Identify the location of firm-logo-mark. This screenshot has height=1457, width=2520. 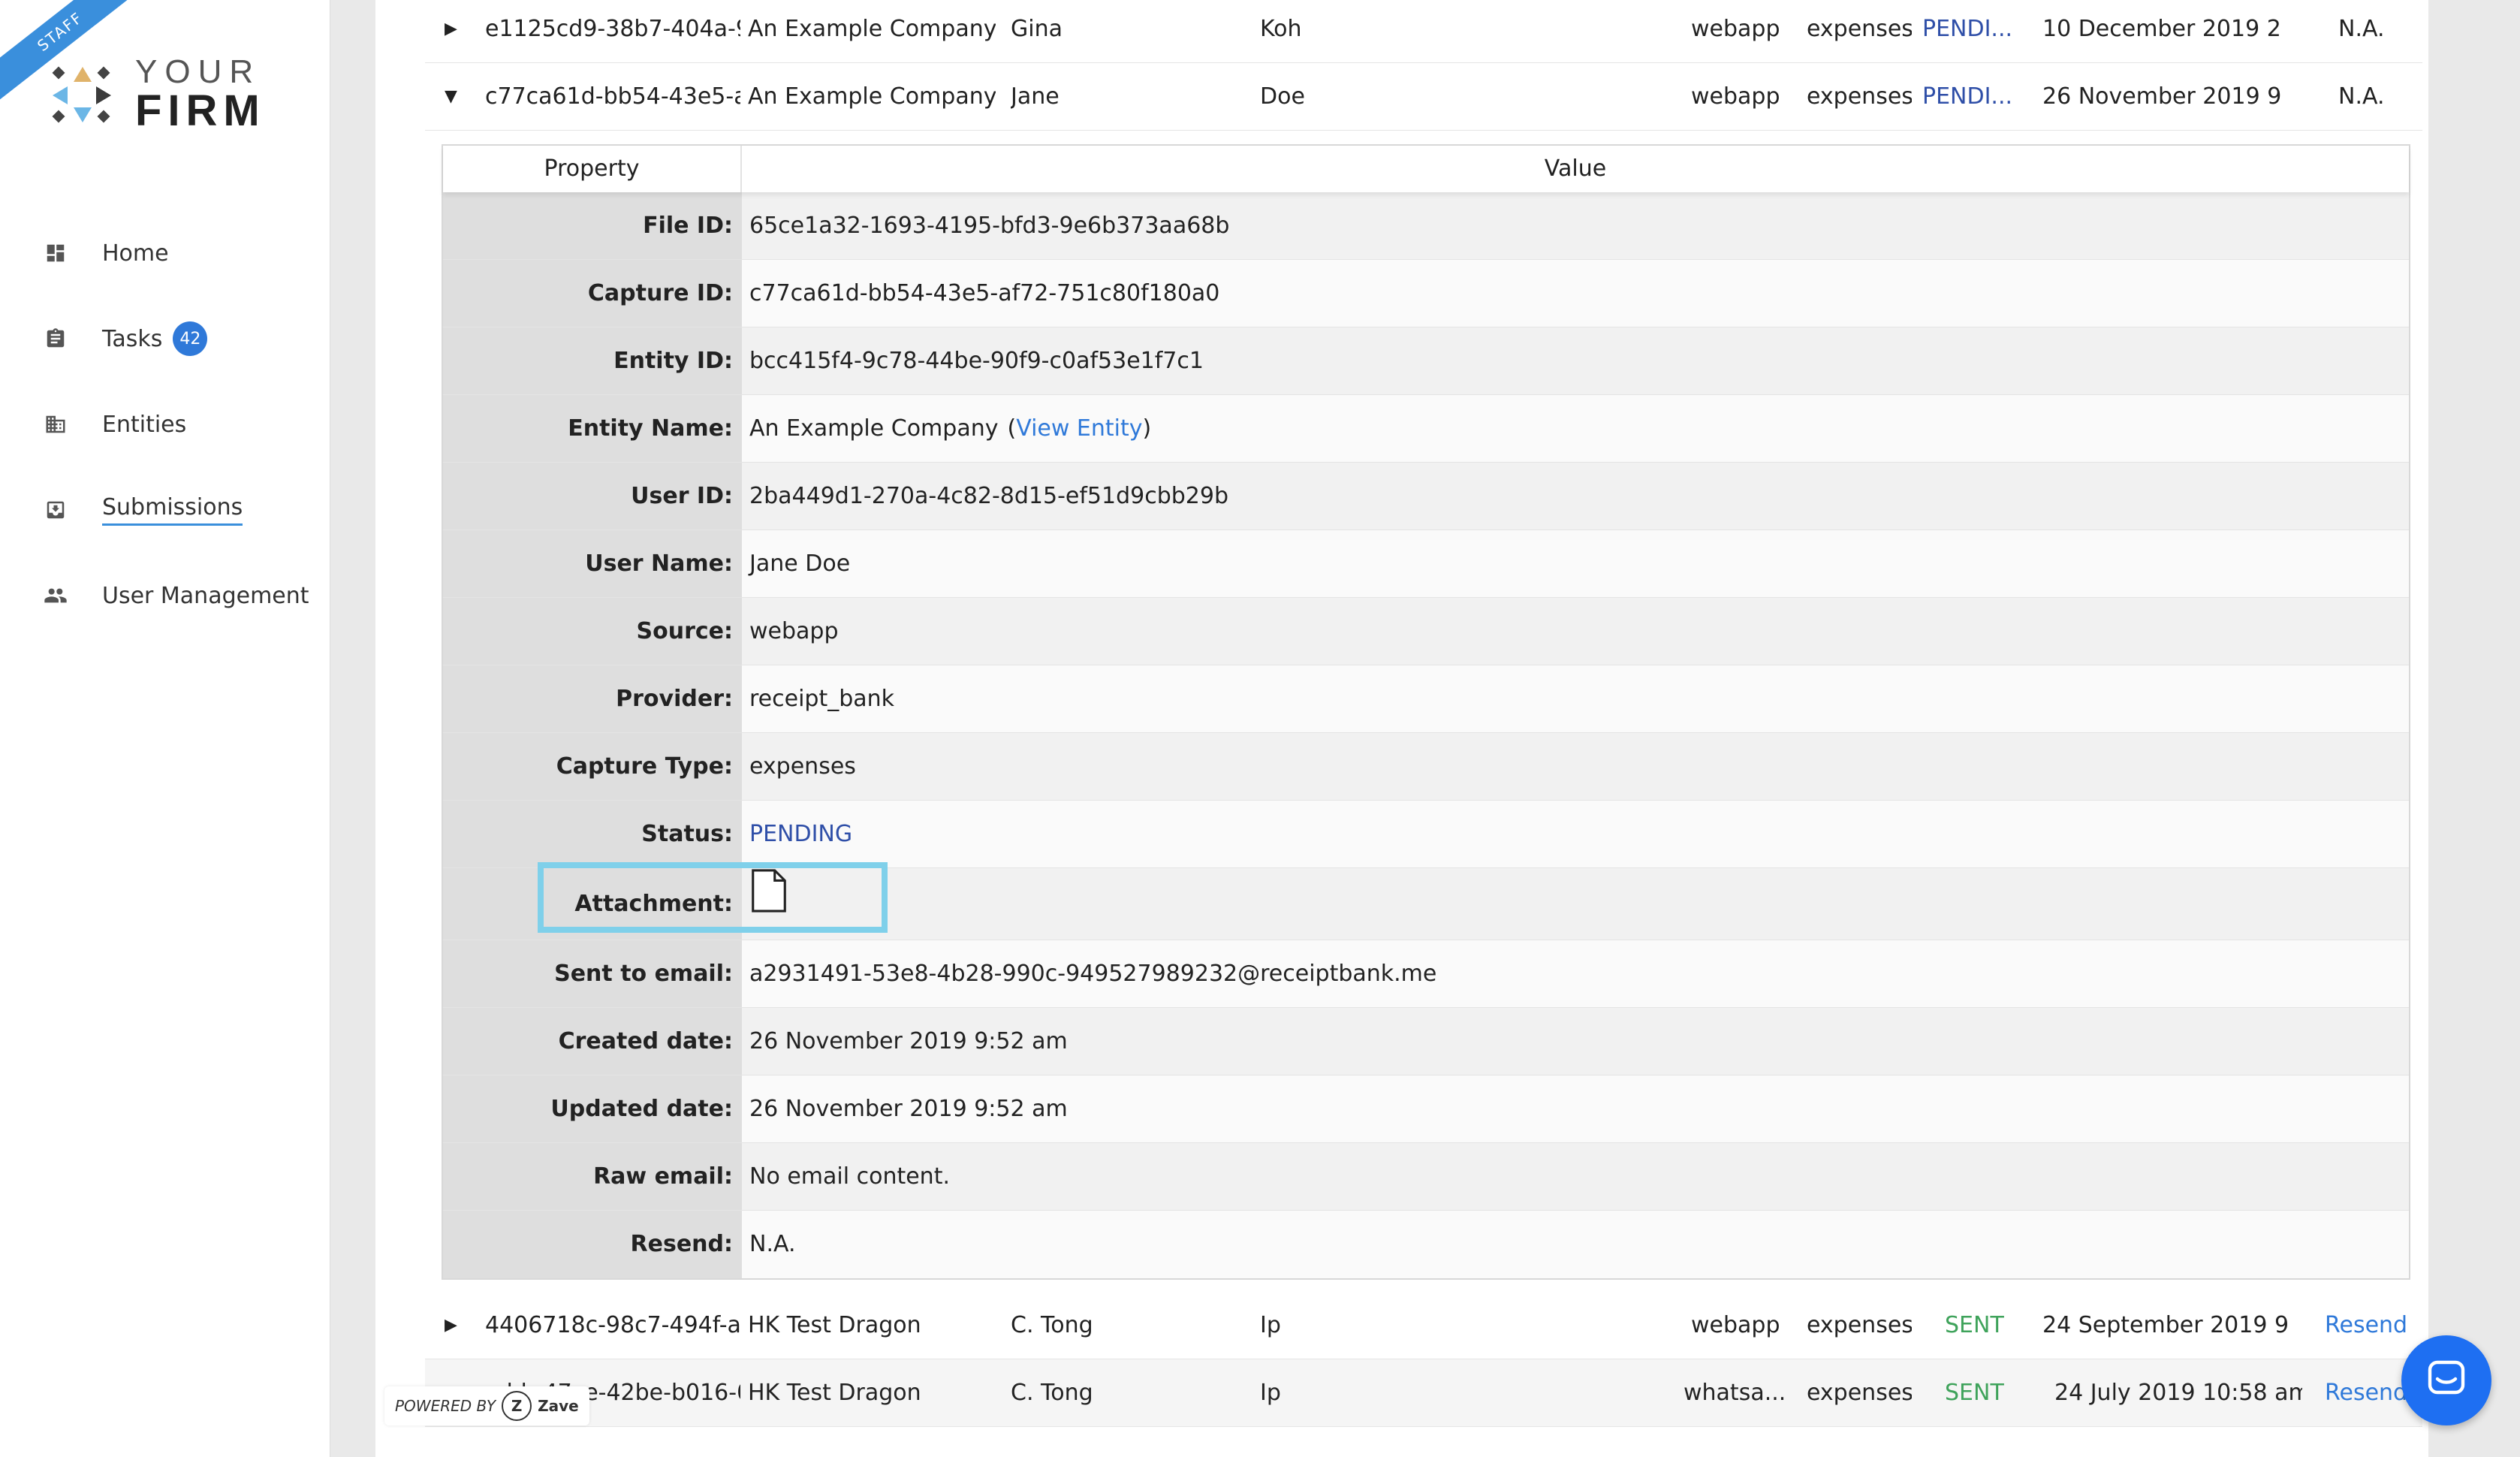
(82, 94).